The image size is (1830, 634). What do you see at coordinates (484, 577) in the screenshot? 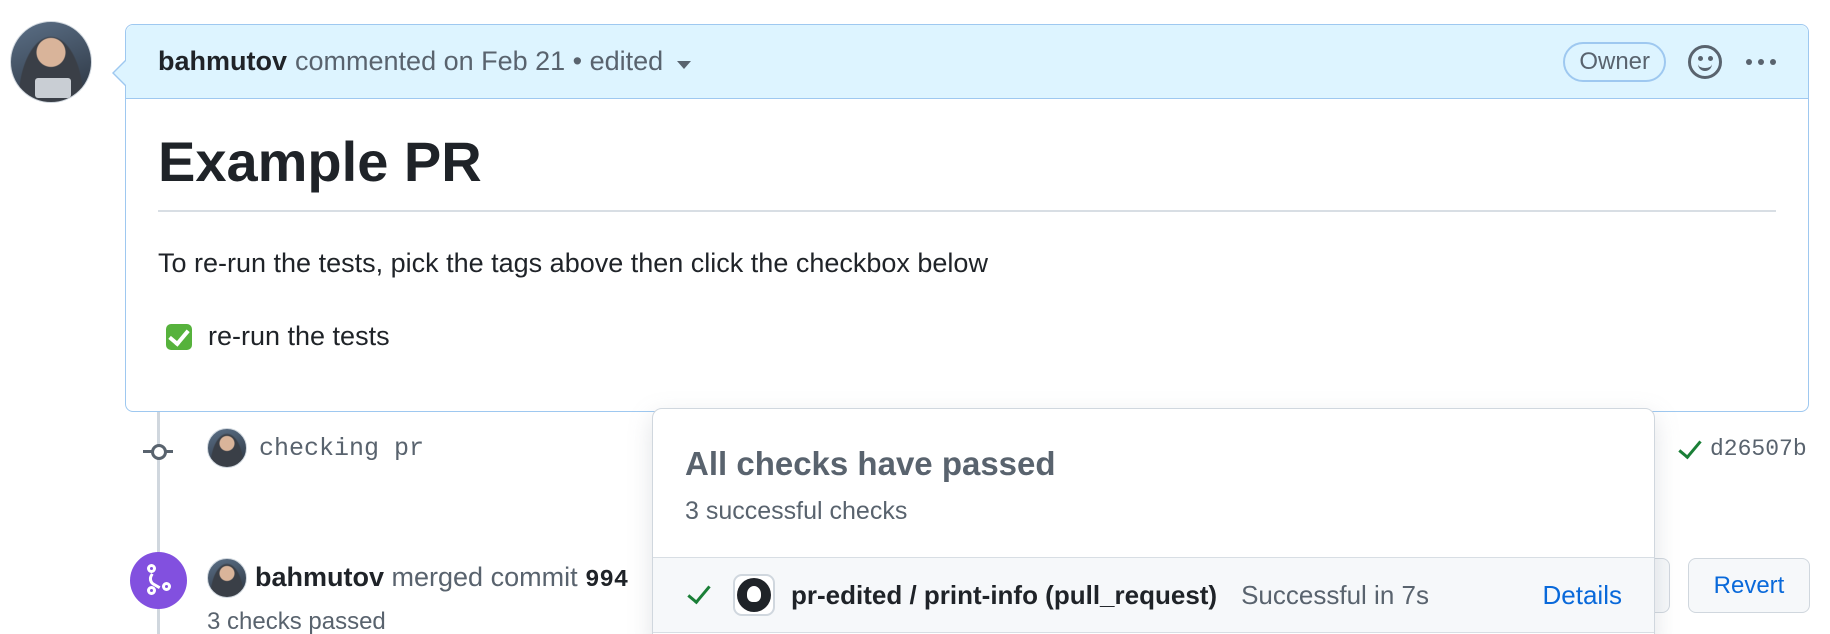
I see `merge-action: merged commit` at bounding box center [484, 577].